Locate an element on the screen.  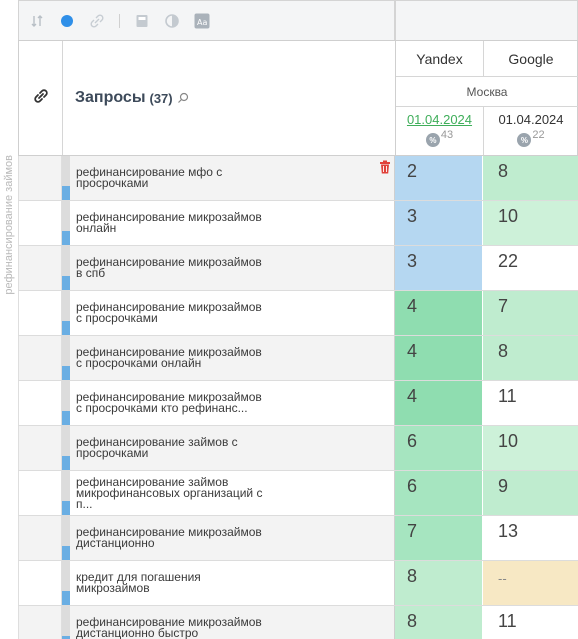
query-cell: рефинансирование микрозаймов в спб is located at coordinates (228, 268).